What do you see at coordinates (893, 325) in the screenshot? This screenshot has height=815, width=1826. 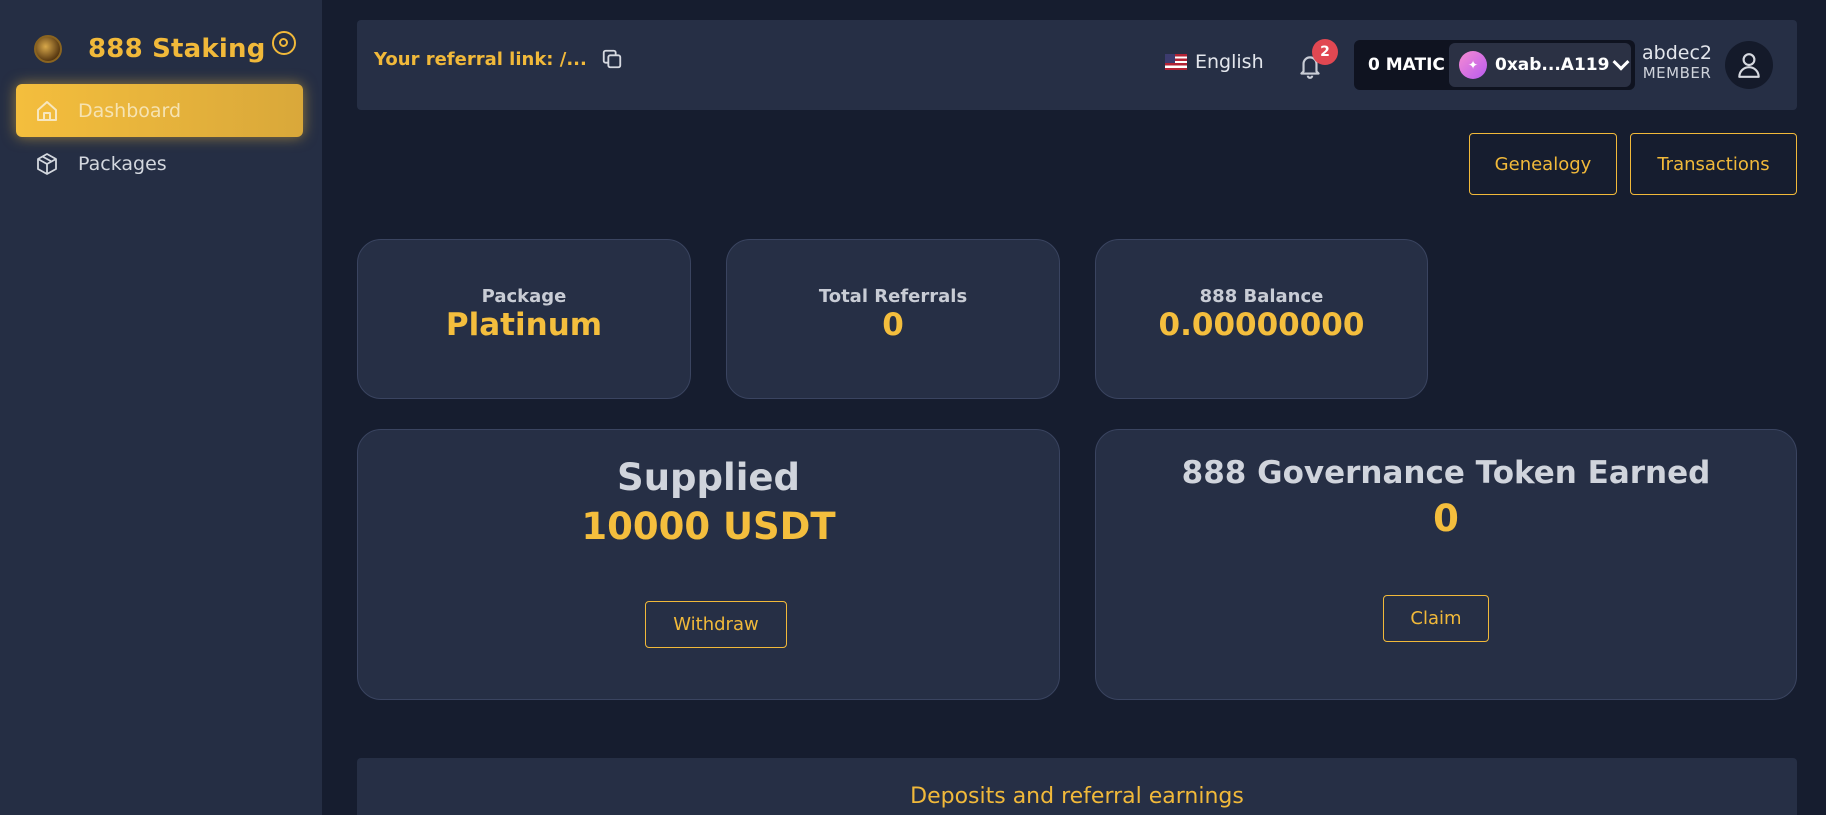 I see `stat-value: 0` at bounding box center [893, 325].